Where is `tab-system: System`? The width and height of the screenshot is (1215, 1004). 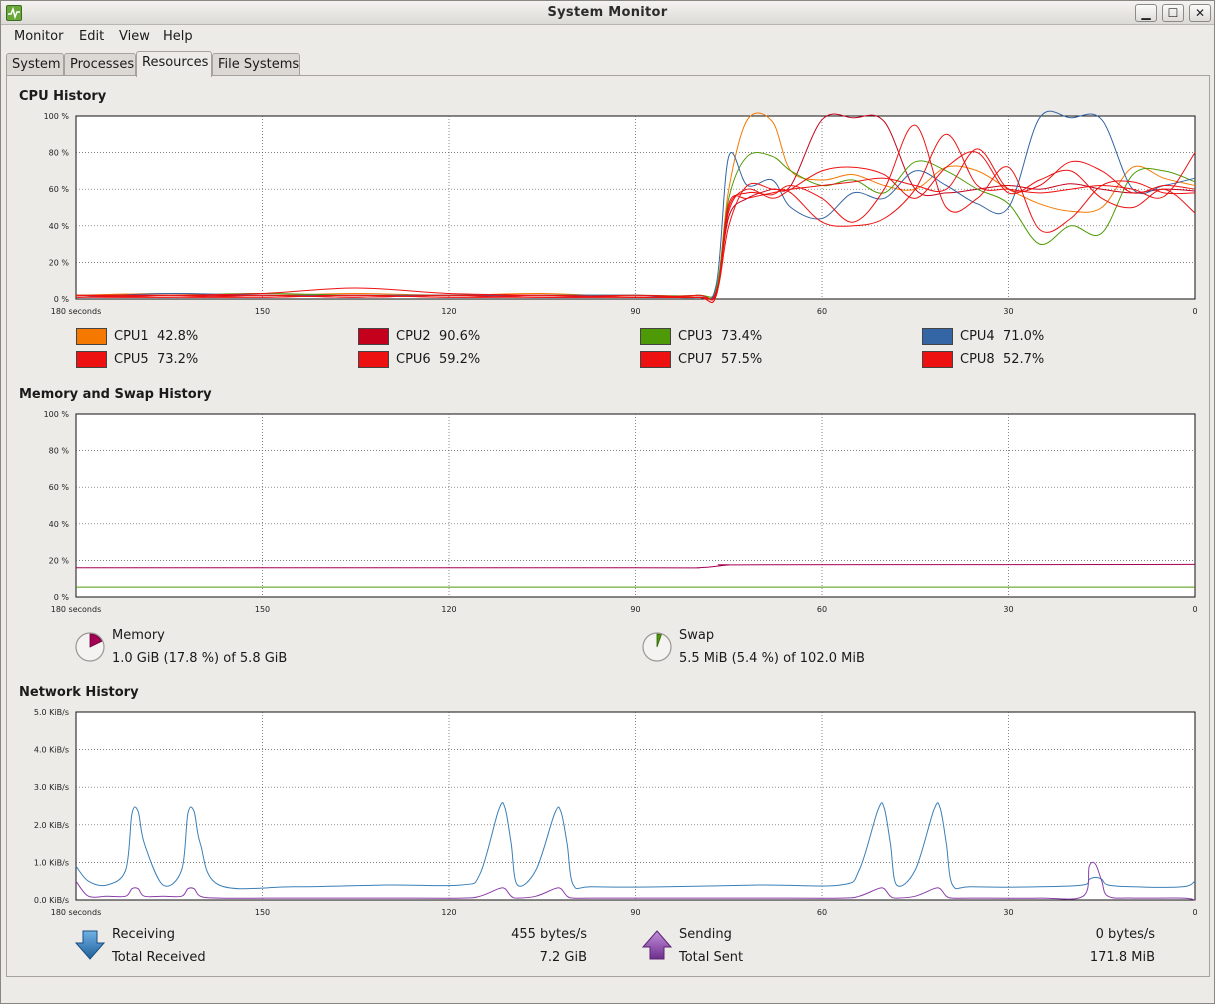
tab-system: System is located at coordinates (35, 64).